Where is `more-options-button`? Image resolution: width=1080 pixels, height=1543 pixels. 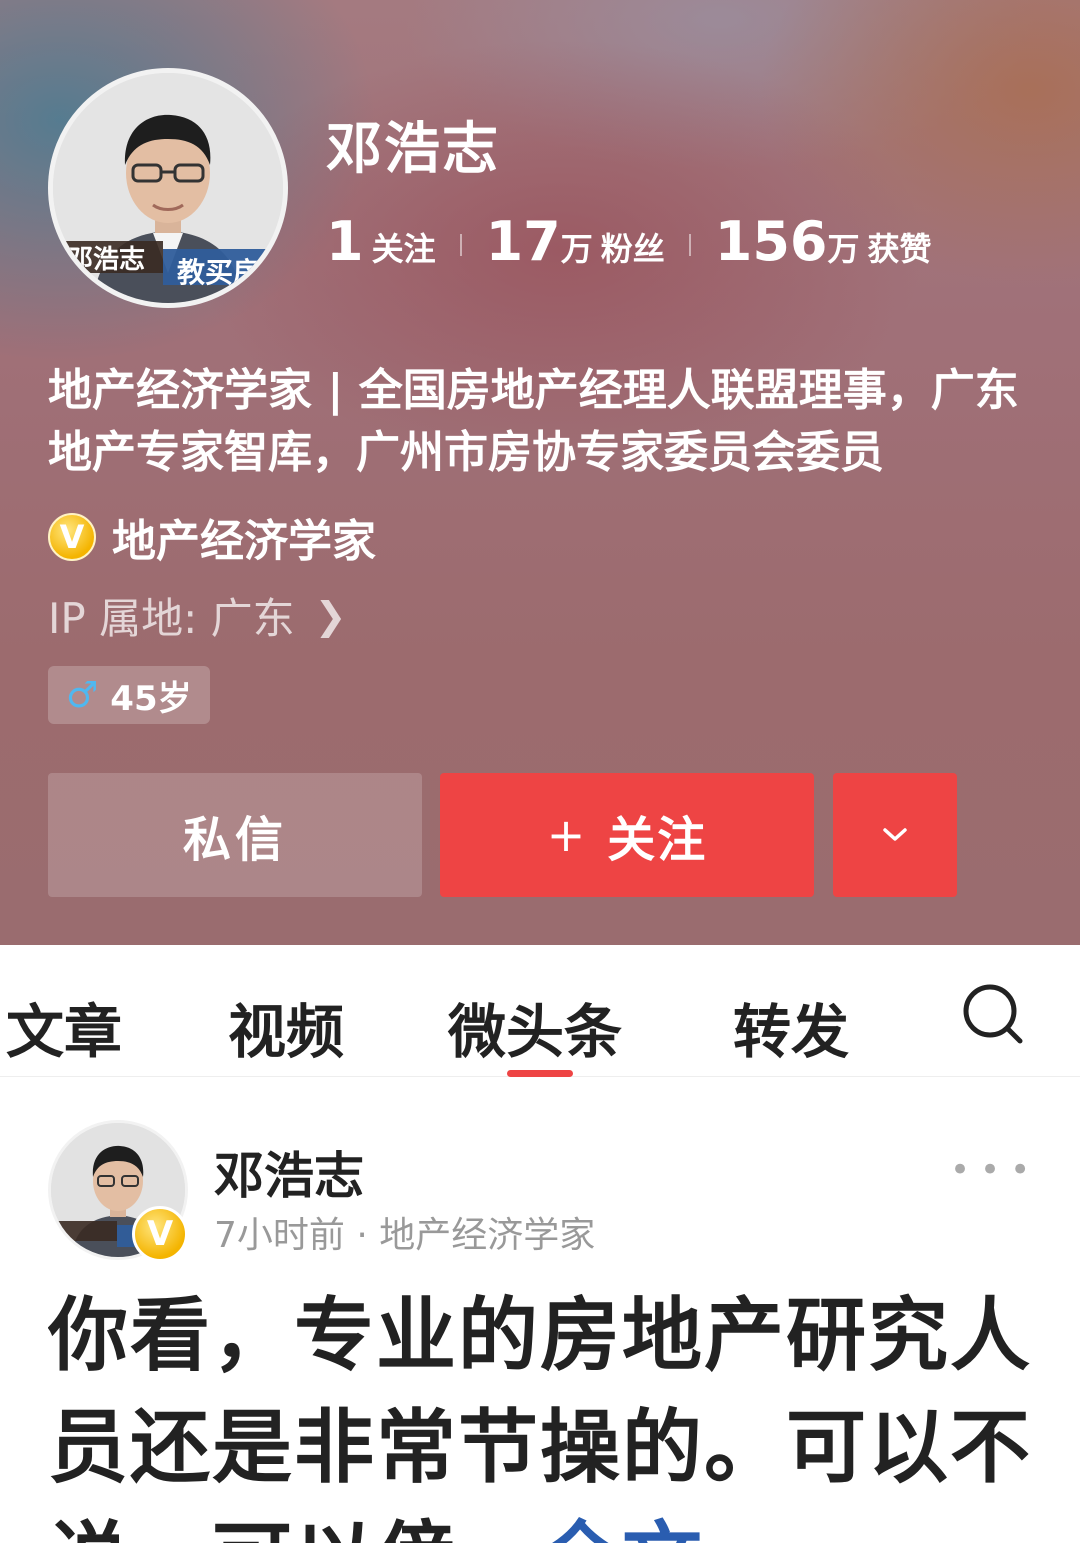
more-options-button is located at coordinates (895, 835).